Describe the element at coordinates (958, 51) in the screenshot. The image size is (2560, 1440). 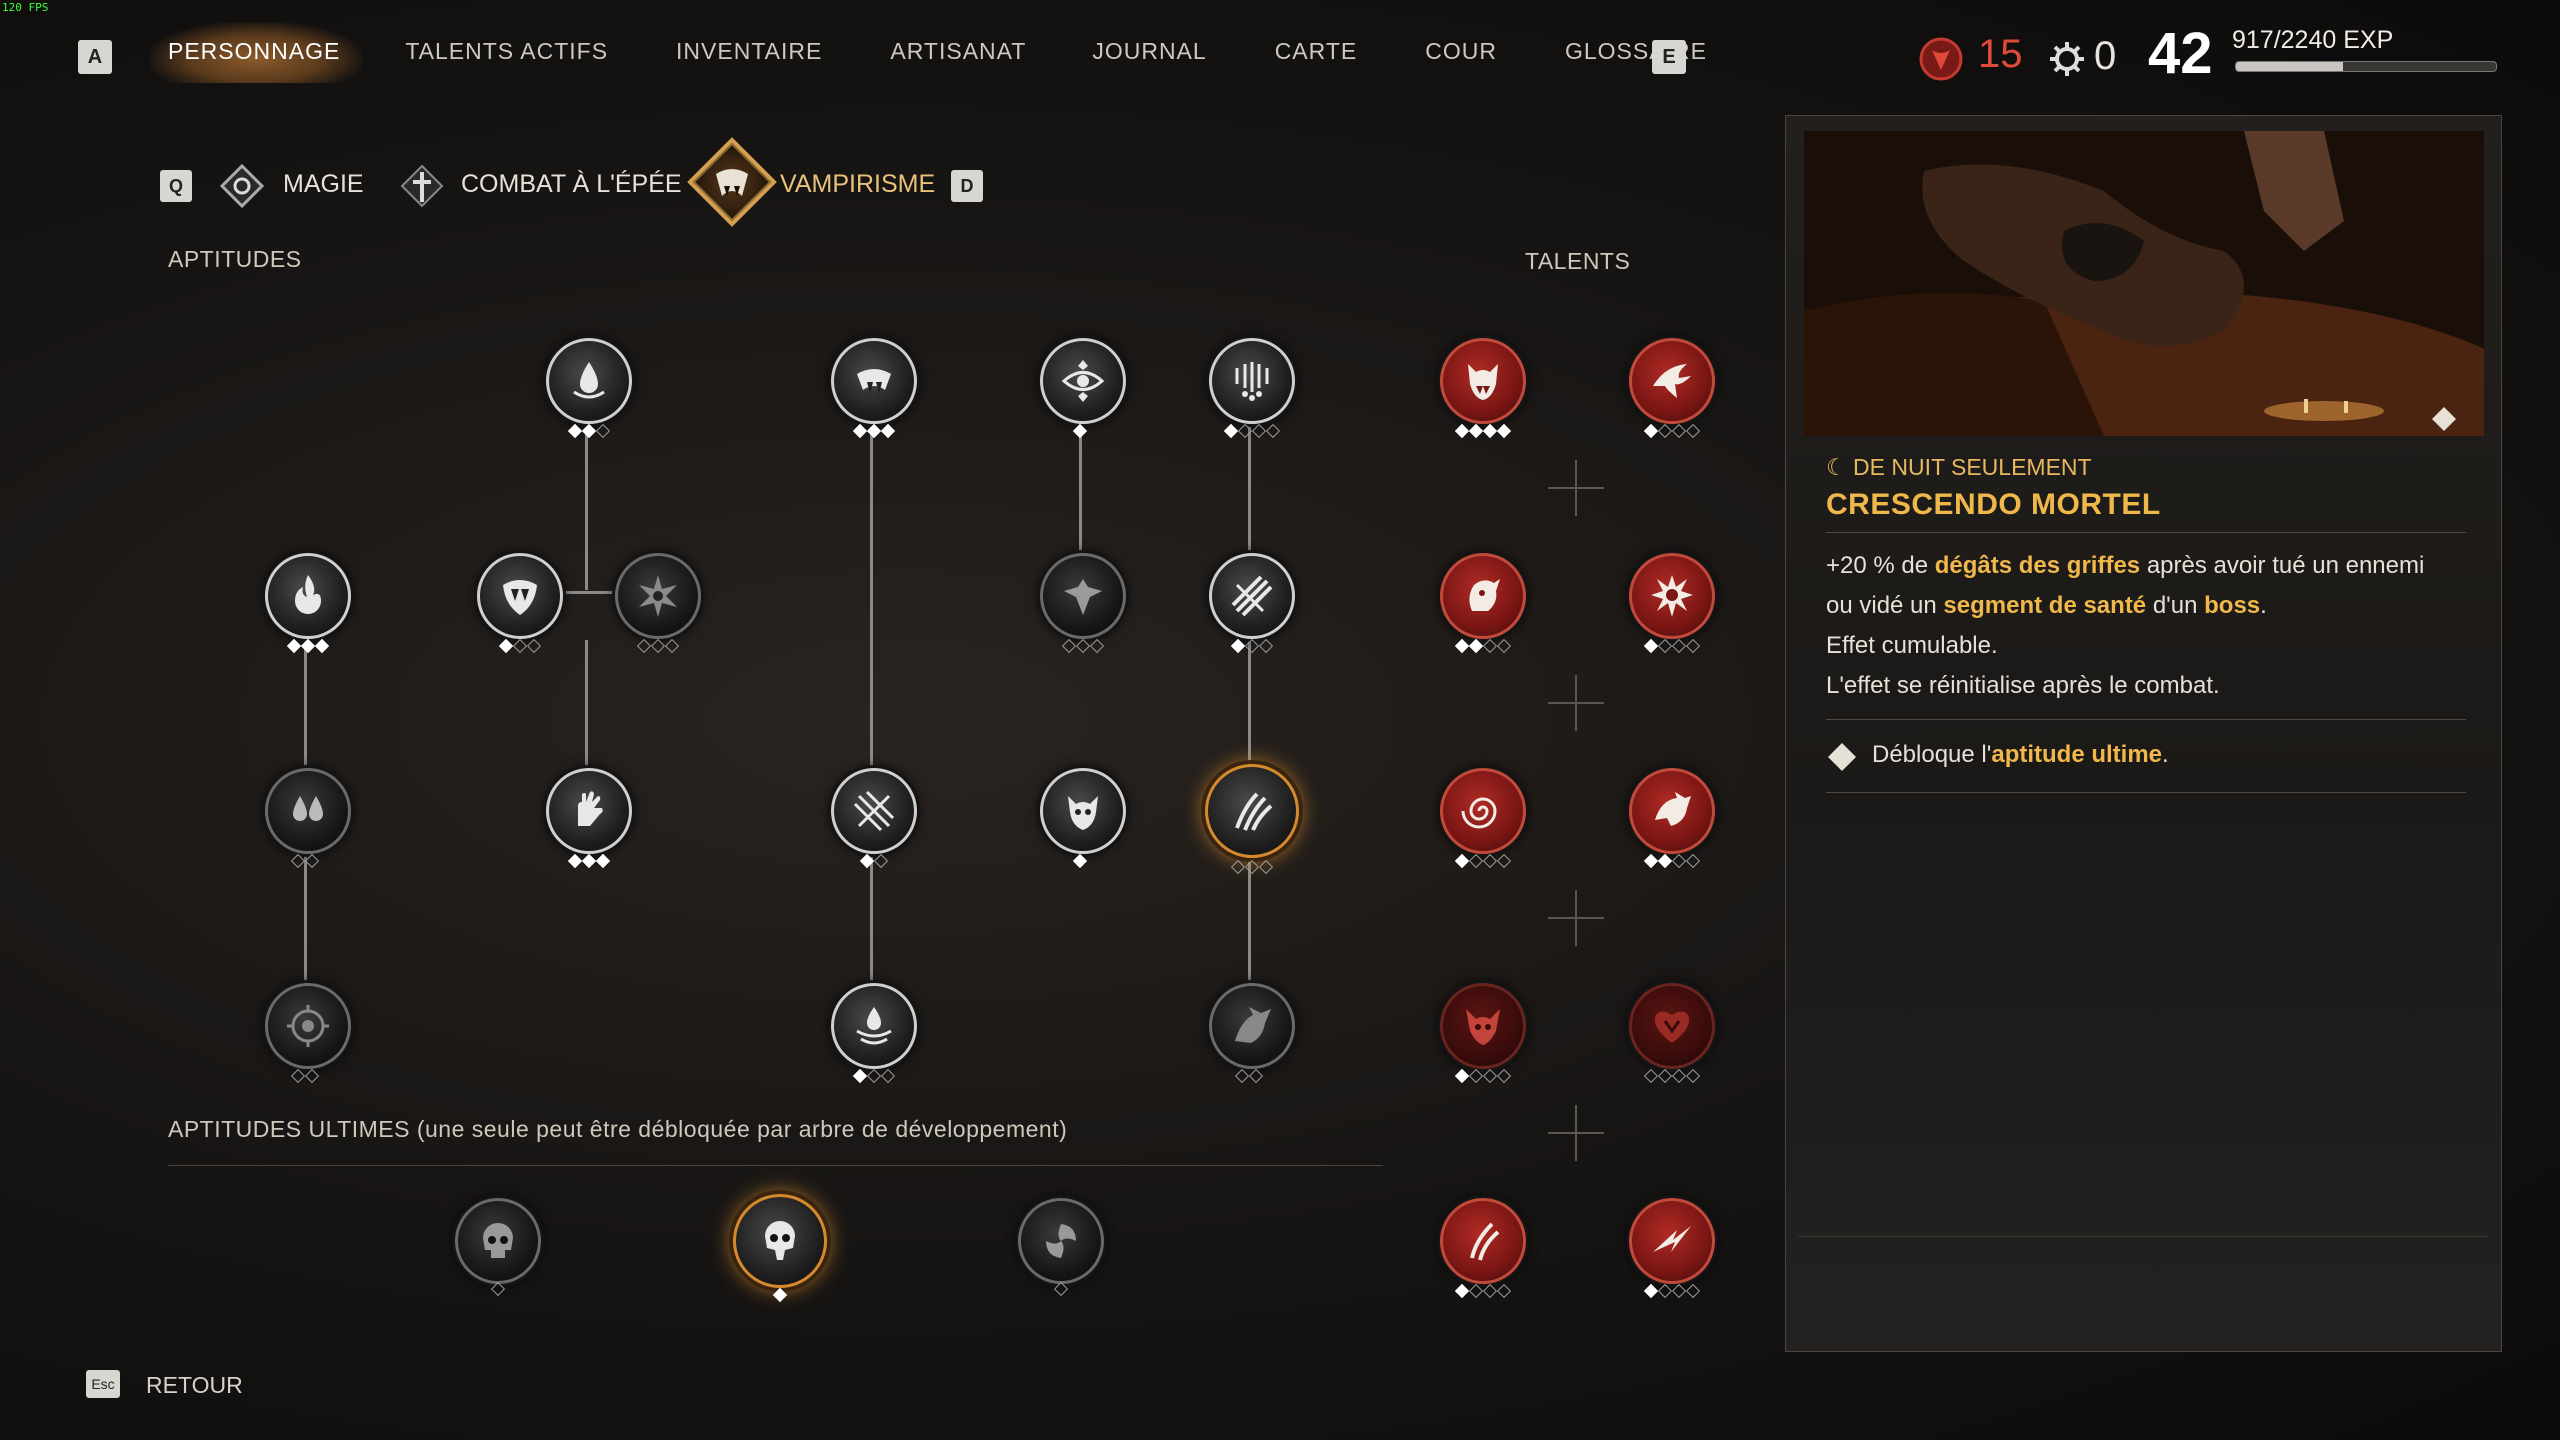
I see `tab-artisanat: ARTISANAT` at that location.